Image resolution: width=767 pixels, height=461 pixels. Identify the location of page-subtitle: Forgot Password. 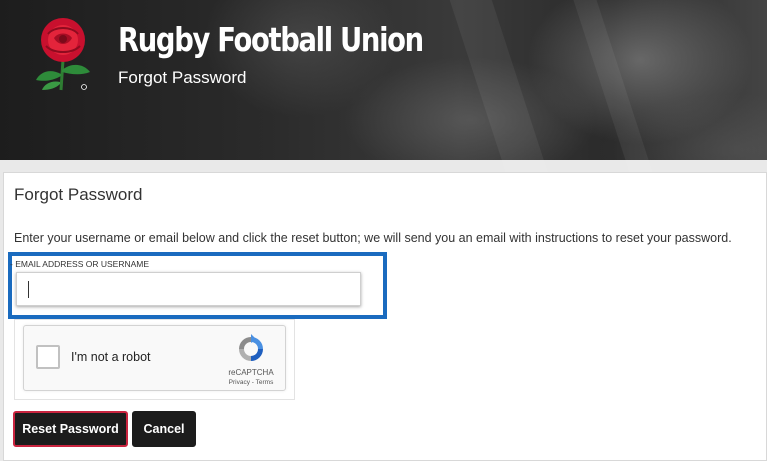
(182, 77).